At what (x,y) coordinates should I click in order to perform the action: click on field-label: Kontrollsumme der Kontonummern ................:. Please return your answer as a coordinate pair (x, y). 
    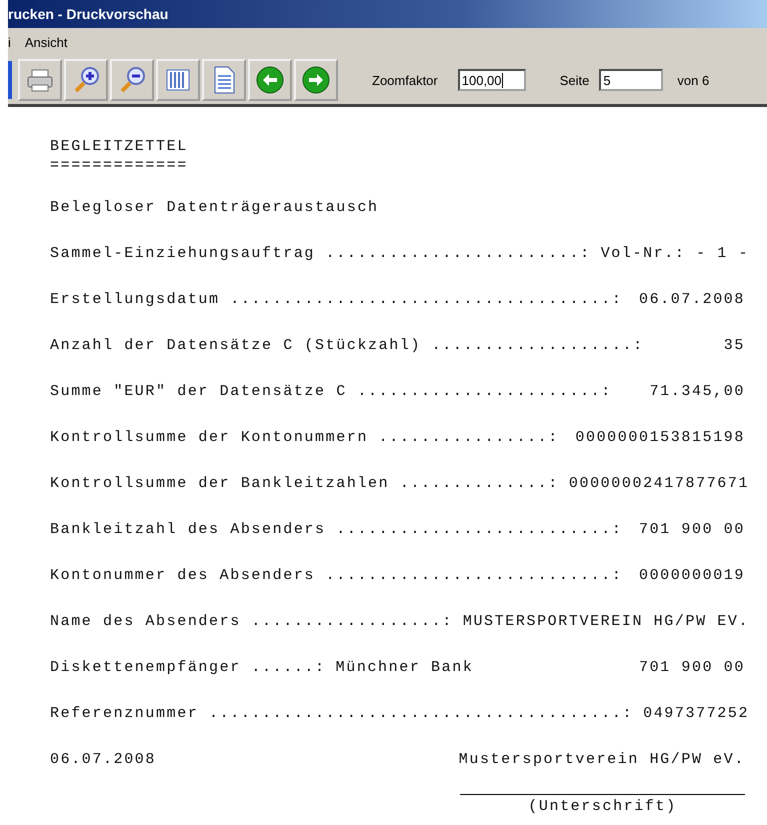
    Looking at the image, I should click on (304, 437).